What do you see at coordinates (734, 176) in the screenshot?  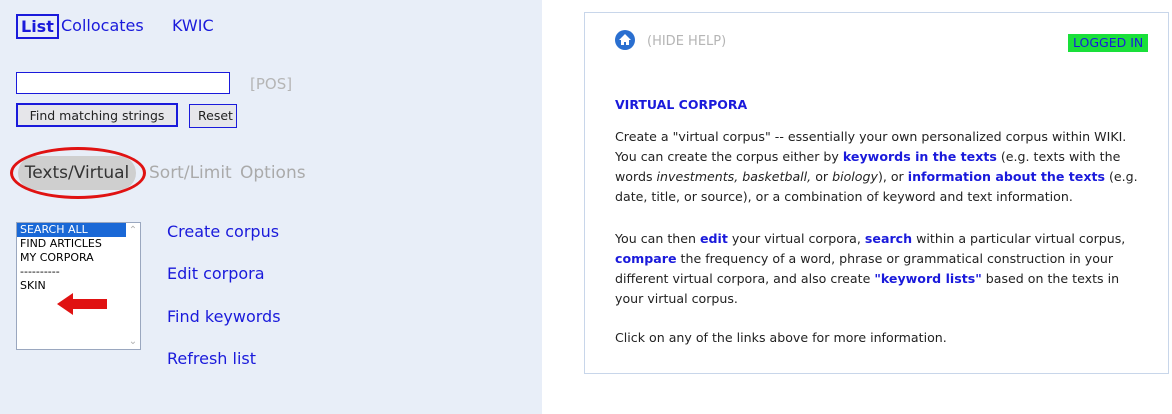 I see `text: investments, basketball,` at bounding box center [734, 176].